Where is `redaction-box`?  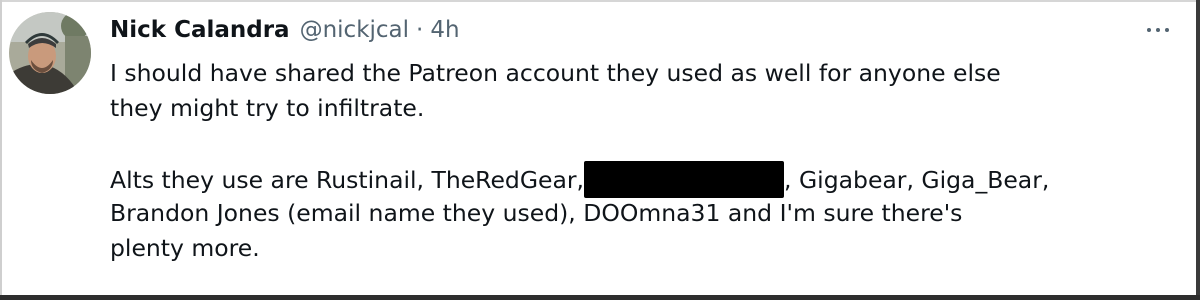 redaction-box is located at coordinates (684, 179).